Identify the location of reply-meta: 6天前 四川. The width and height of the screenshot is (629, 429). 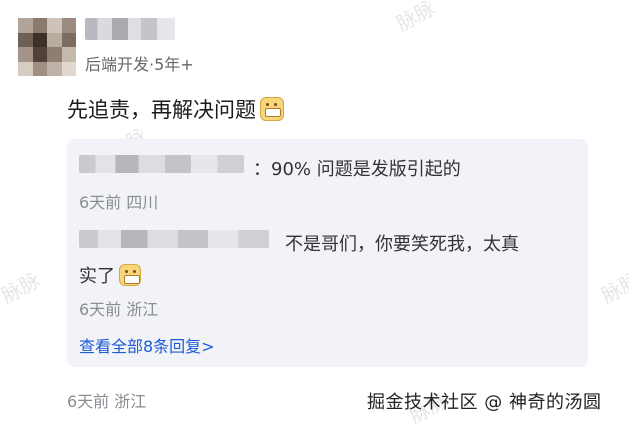
(119, 202).